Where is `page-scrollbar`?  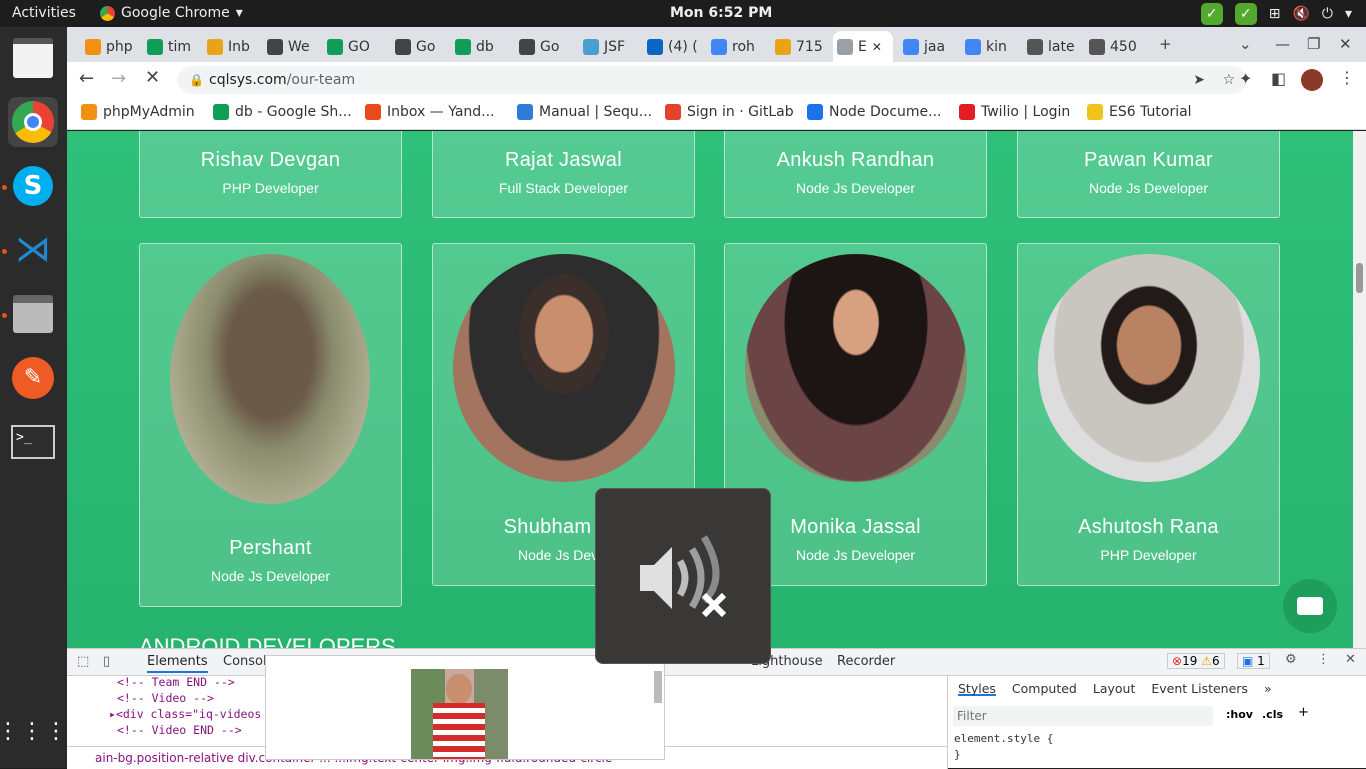
page-scrollbar is located at coordinates (1359, 389).